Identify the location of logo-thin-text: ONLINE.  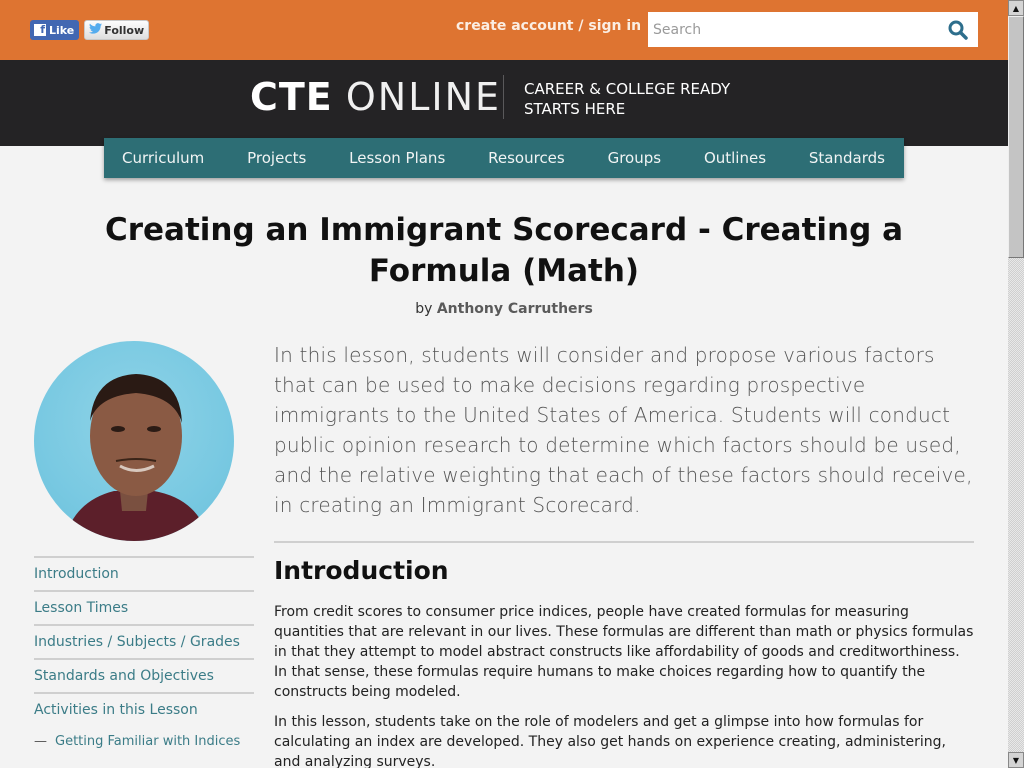
(423, 97).